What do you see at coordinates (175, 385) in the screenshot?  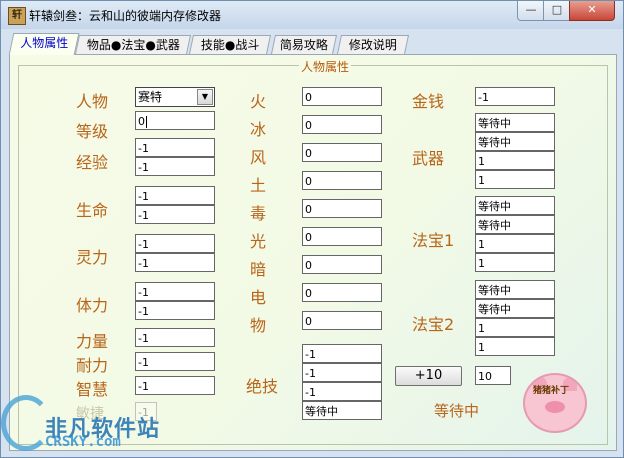 I see `wisdom-input: -1` at bounding box center [175, 385].